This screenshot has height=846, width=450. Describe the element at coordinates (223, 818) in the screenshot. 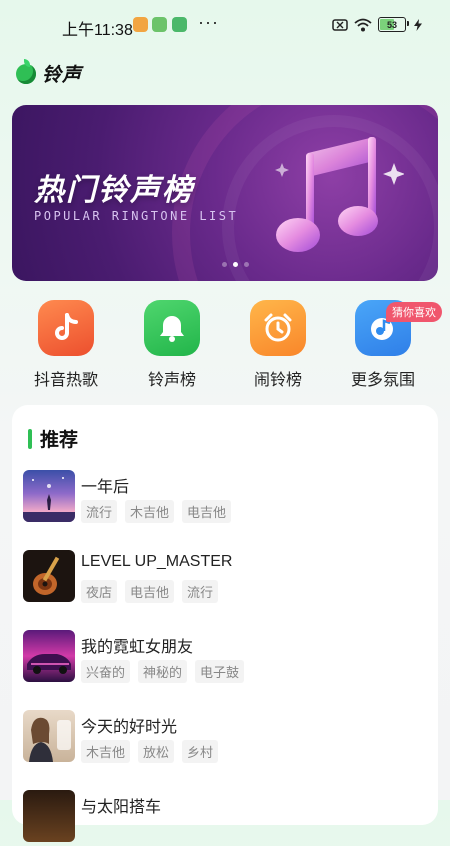

I see `song-item: 与太阳搭车` at that location.